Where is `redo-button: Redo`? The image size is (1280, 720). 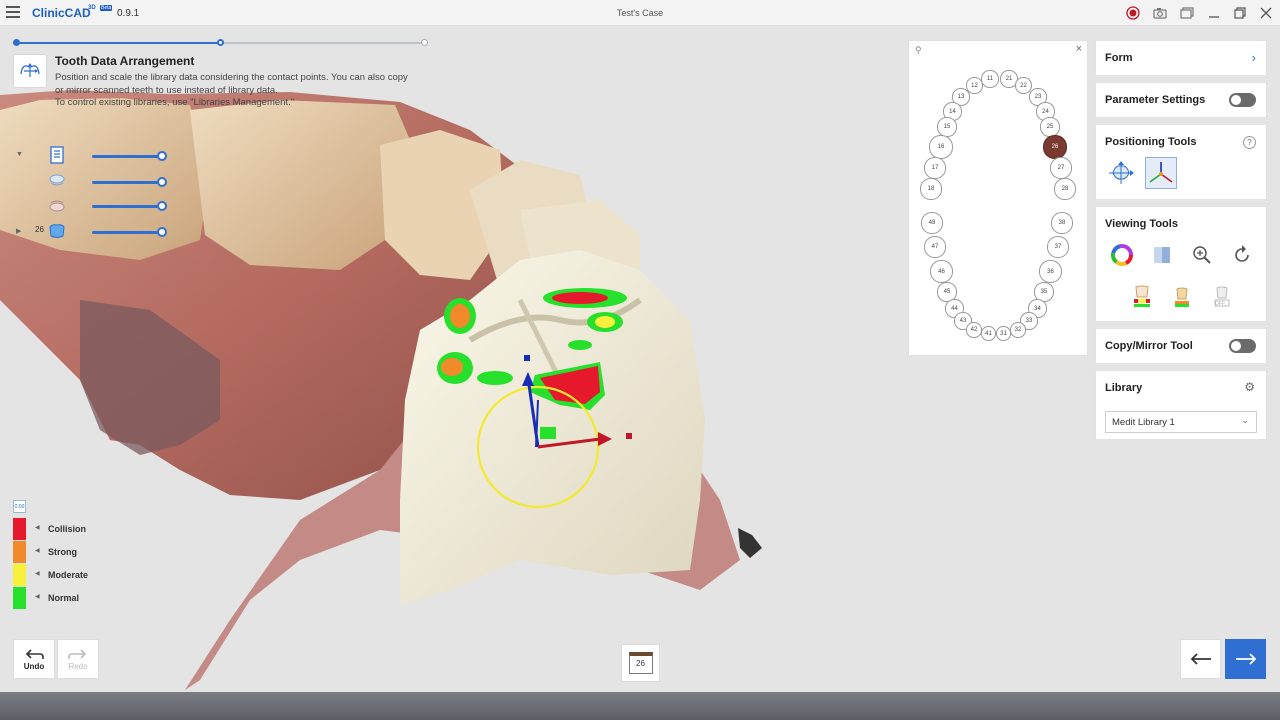
redo-button: Redo is located at coordinates (78, 659).